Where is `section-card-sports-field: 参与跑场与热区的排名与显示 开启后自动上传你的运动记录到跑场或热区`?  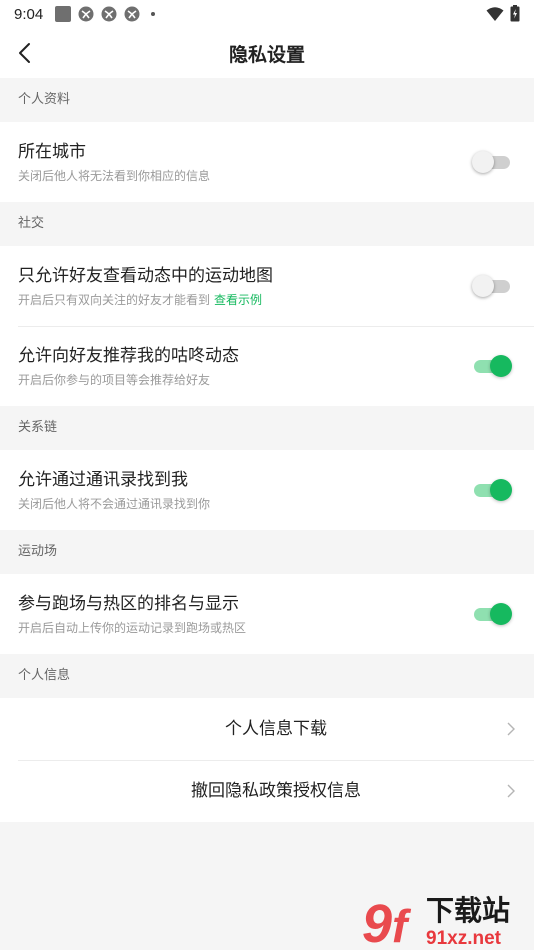 section-card-sports-field: 参与跑场与热区的排名与显示 开启后自动上传你的运动记录到跑场或热区 is located at coordinates (267, 614).